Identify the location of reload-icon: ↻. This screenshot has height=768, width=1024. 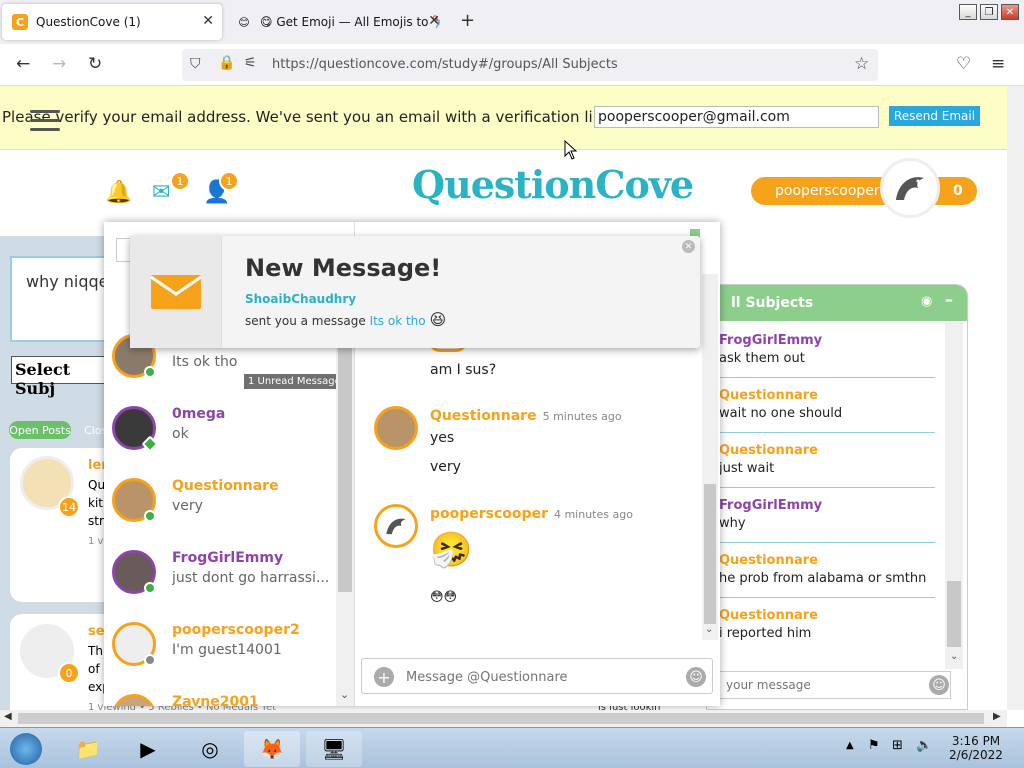
(95, 64).